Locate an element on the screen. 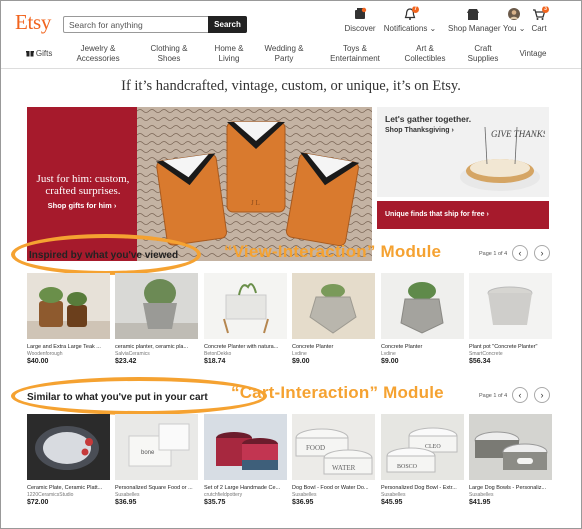 The image size is (582, 529). item-price: $35.75 is located at coordinates (215, 502).